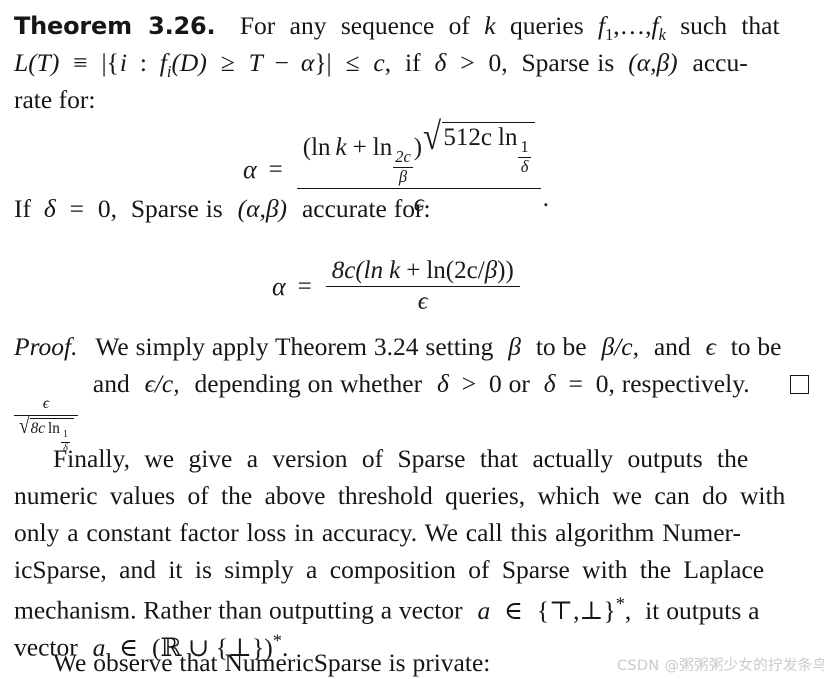  Describe the element at coordinates (576, 610) in the screenshot. I see `paragraph-line-5-set: {⊤,⊥}` at that location.